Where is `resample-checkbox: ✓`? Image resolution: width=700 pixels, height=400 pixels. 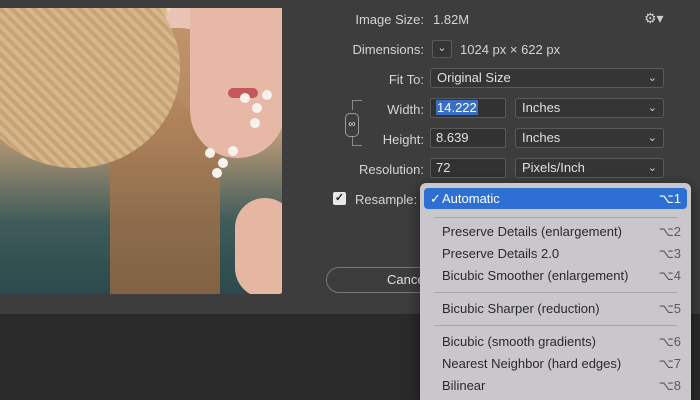 resample-checkbox: ✓ is located at coordinates (339, 198).